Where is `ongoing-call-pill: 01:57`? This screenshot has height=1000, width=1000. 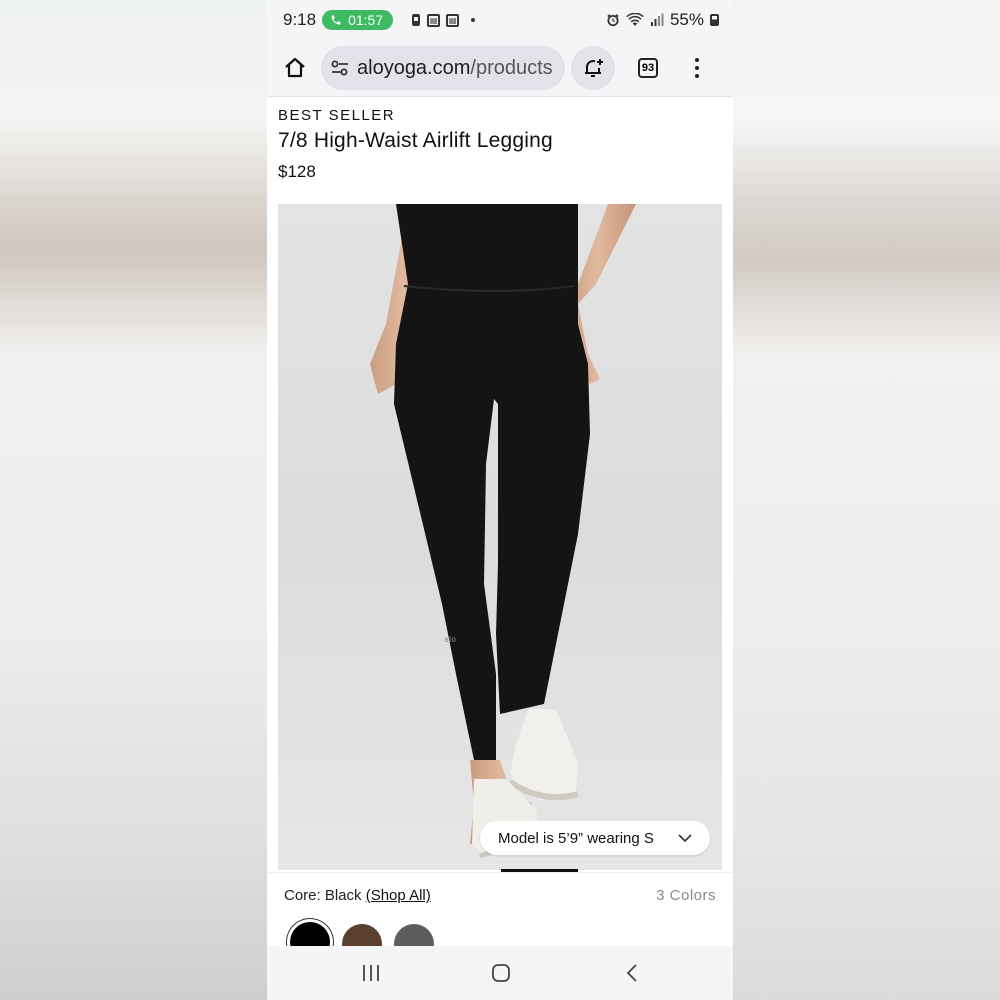
ongoing-call-pill: 01:57 is located at coordinates (358, 20).